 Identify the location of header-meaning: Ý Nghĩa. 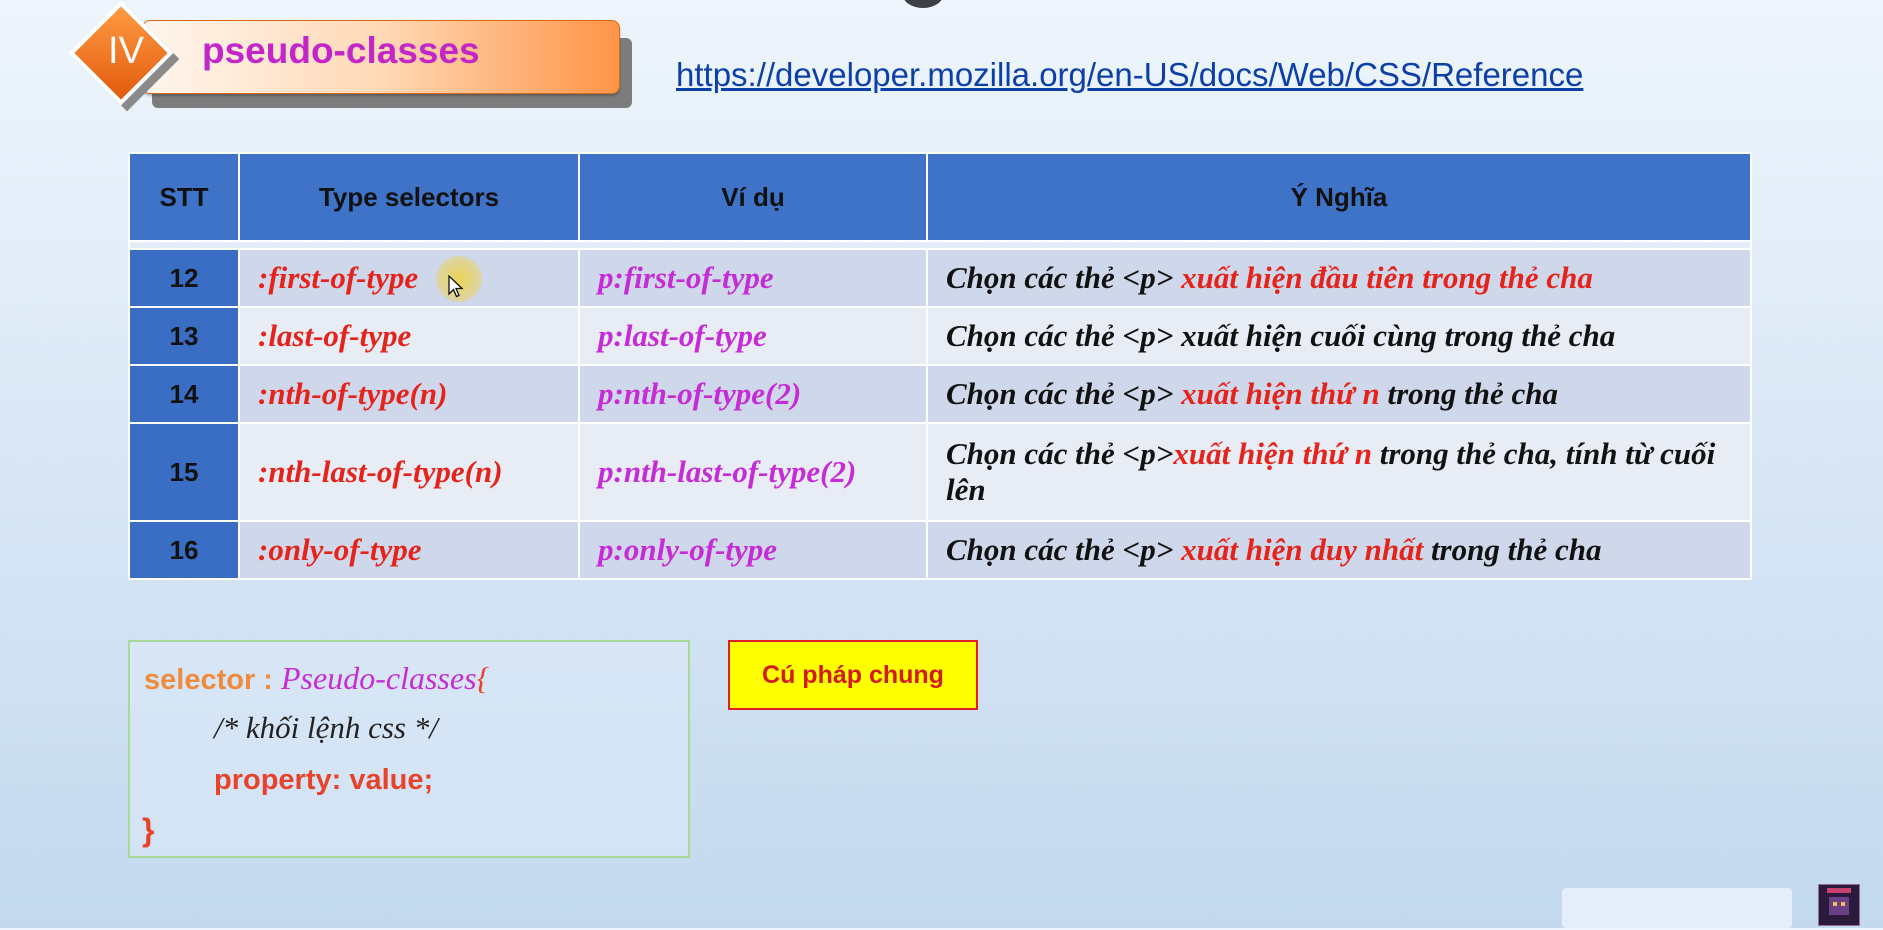
(1339, 197).